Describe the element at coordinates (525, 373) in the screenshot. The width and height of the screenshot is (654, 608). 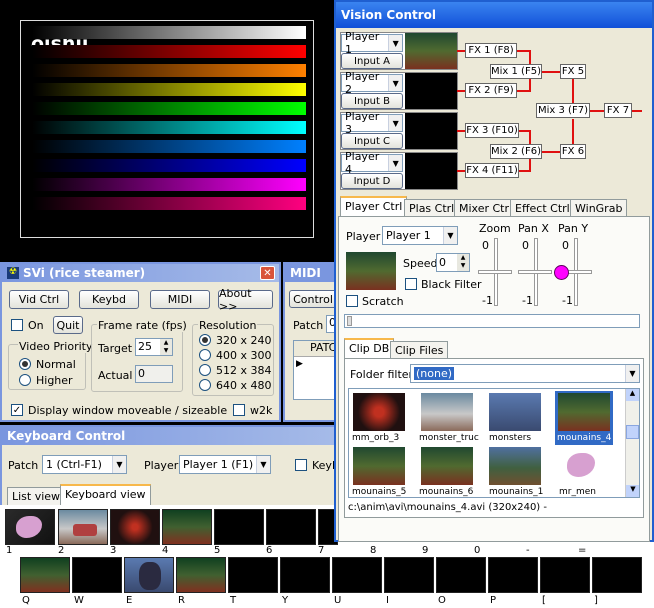
I see `folder-filter-select: (none) ▼` at that location.